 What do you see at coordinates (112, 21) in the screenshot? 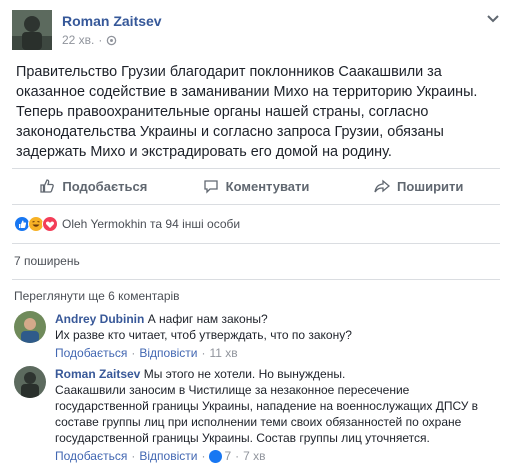
I see `post-author-name: Roman Zaitsev` at bounding box center [112, 21].